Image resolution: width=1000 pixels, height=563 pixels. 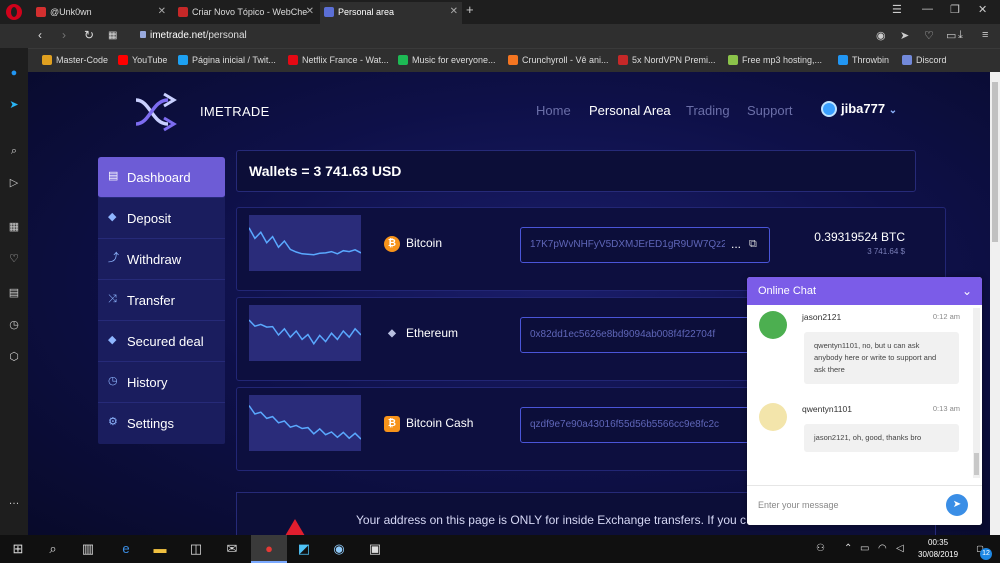 What do you see at coordinates (156, 112) in the screenshot?
I see `brand-logo-icon` at bounding box center [156, 112].